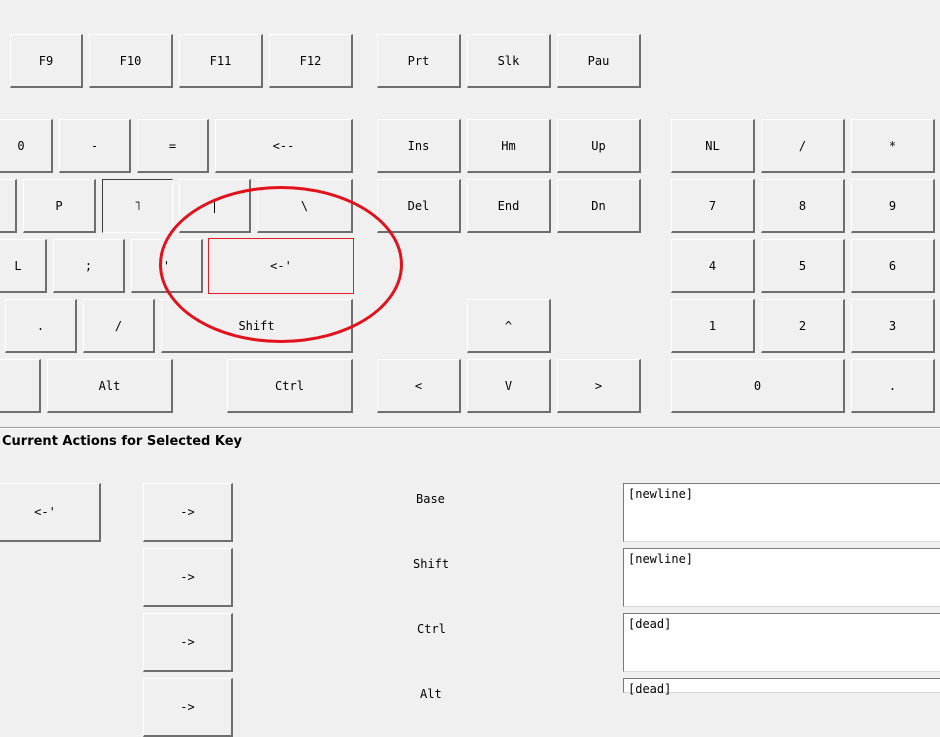  Describe the element at coordinates (188, 577) in the screenshot. I see `edit-shift-action-button: ->` at that location.